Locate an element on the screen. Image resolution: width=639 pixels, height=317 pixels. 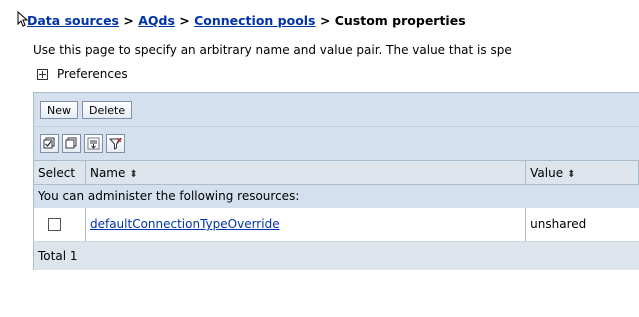
breadcrumb-link-aqds: AQds is located at coordinates (156, 20).